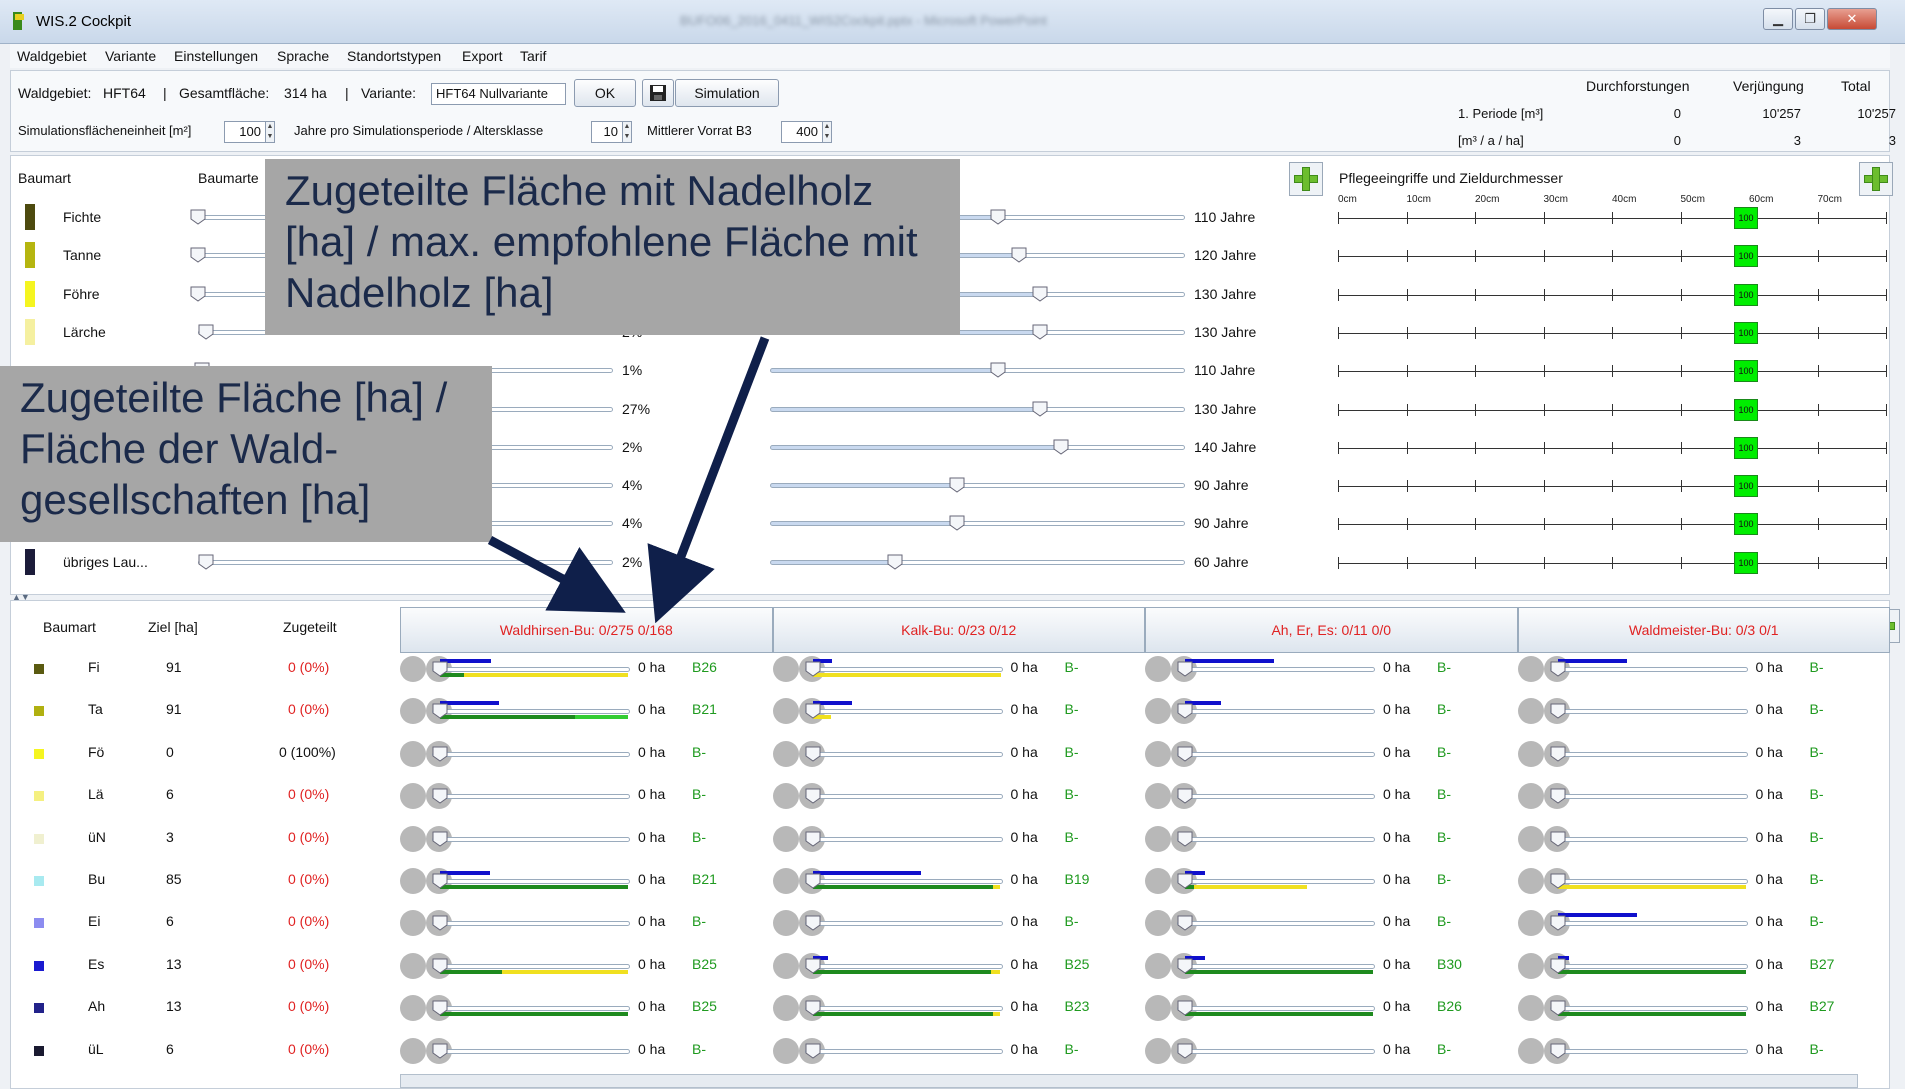 The height and width of the screenshot is (1089, 1905). What do you see at coordinates (958, 630) in the screenshot?
I see `waldgesellschaft-column-header: Kalk-Bu: 0/23 0/12` at bounding box center [958, 630].